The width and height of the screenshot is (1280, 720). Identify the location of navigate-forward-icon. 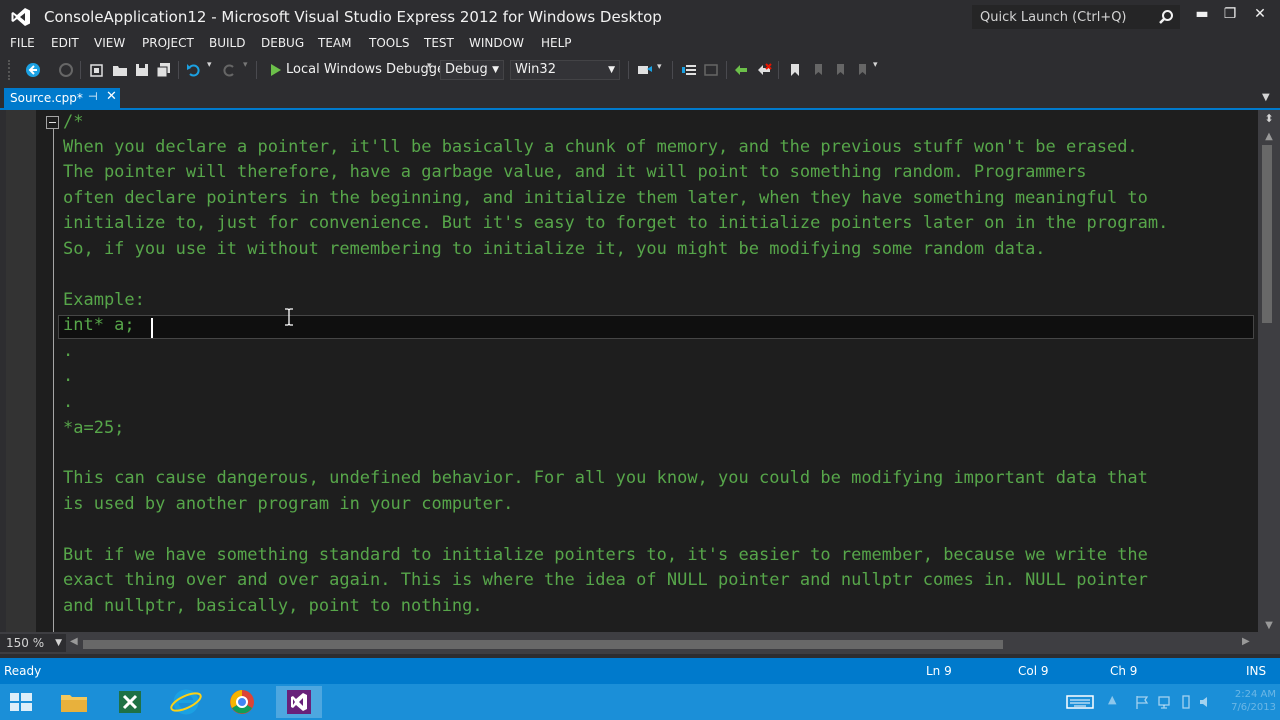
(66, 70).